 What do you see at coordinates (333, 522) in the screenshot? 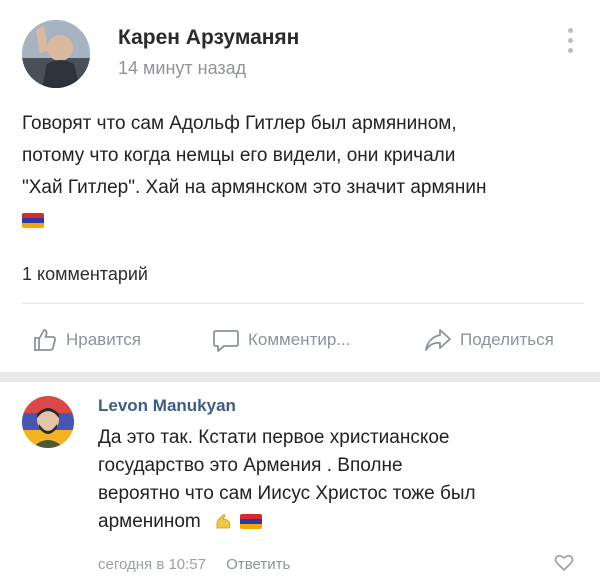
I see `comment-text-line-last: армениноm` at bounding box center [333, 522].